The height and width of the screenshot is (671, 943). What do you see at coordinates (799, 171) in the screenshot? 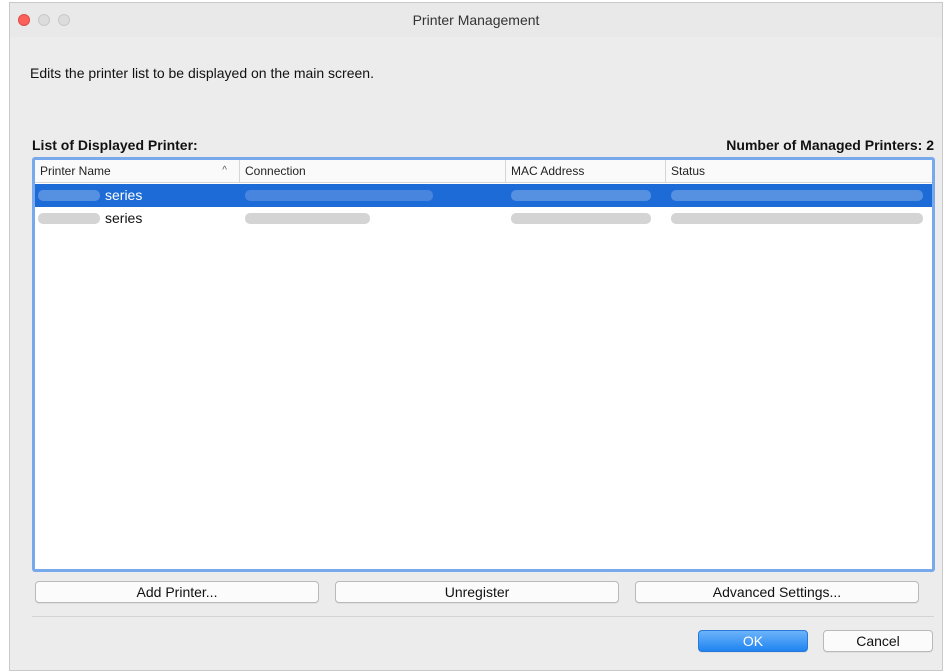
I see `column-header-status: Status` at bounding box center [799, 171].